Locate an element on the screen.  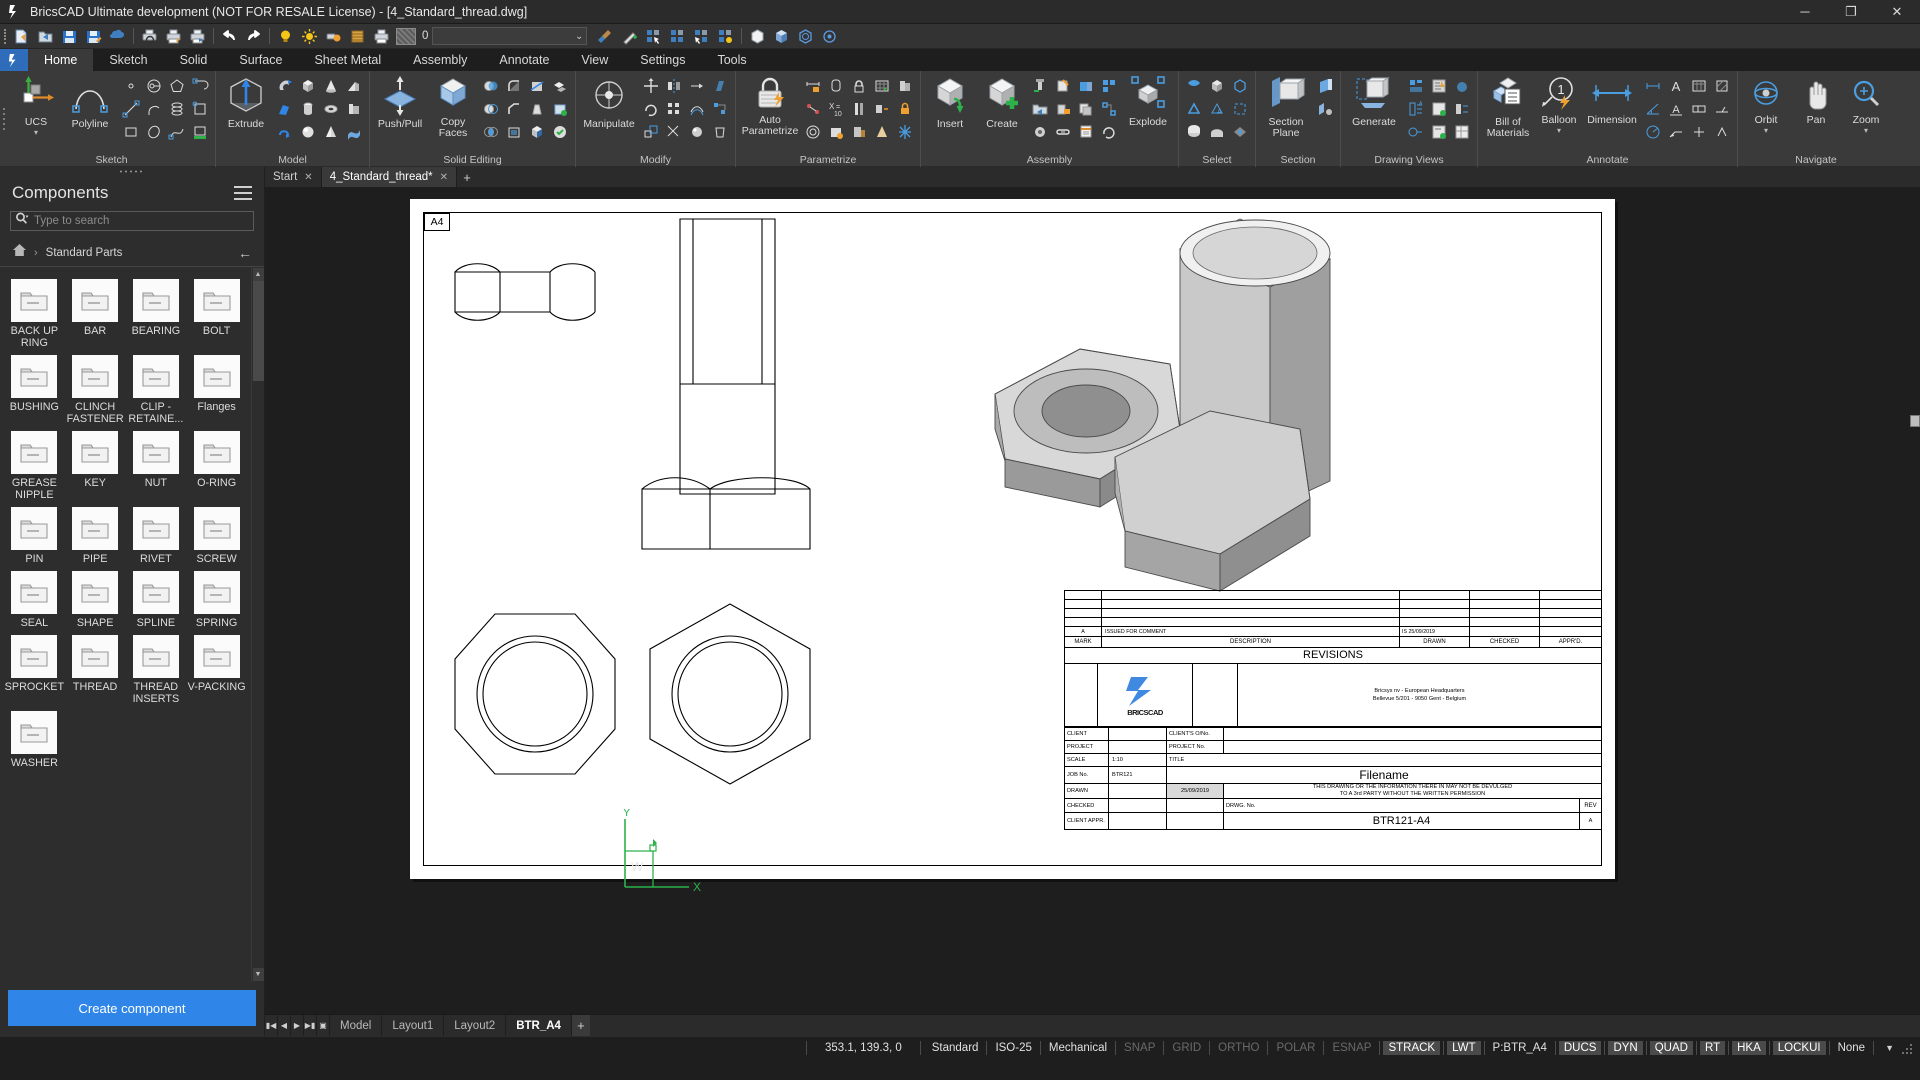
linear-dim-icon is located at coordinates (1653, 86).